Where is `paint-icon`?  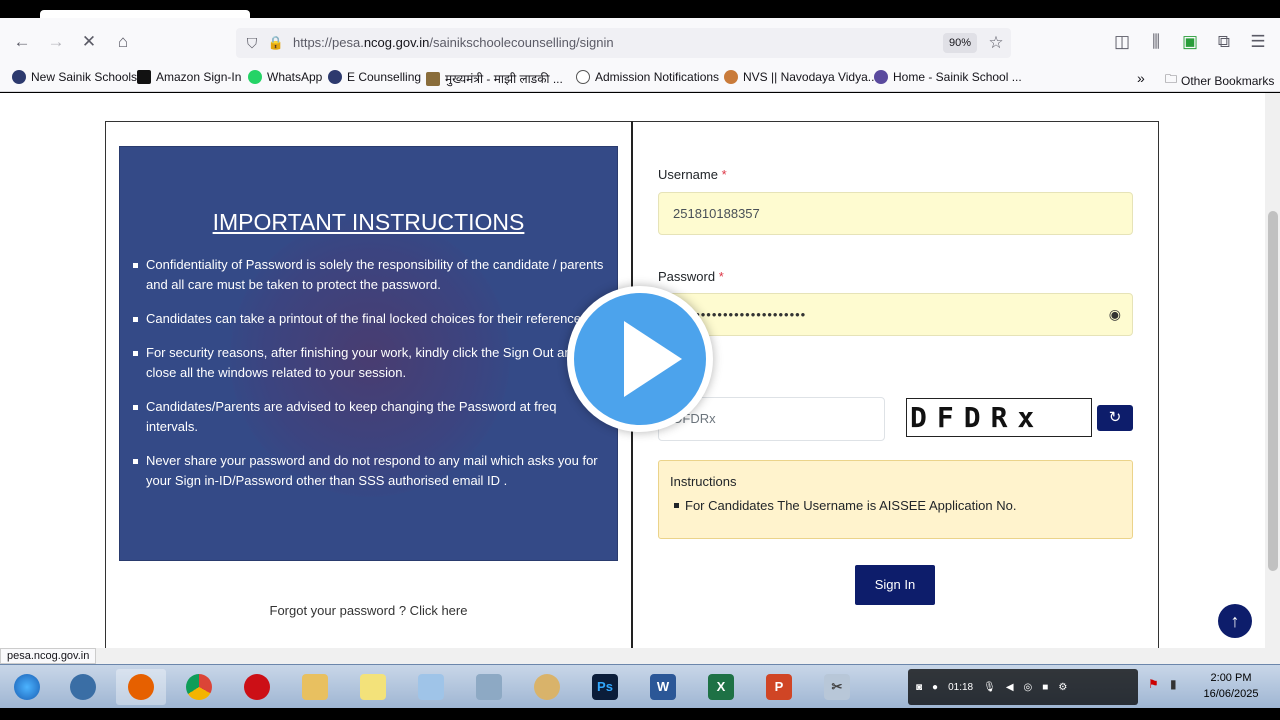 paint-icon is located at coordinates (547, 687).